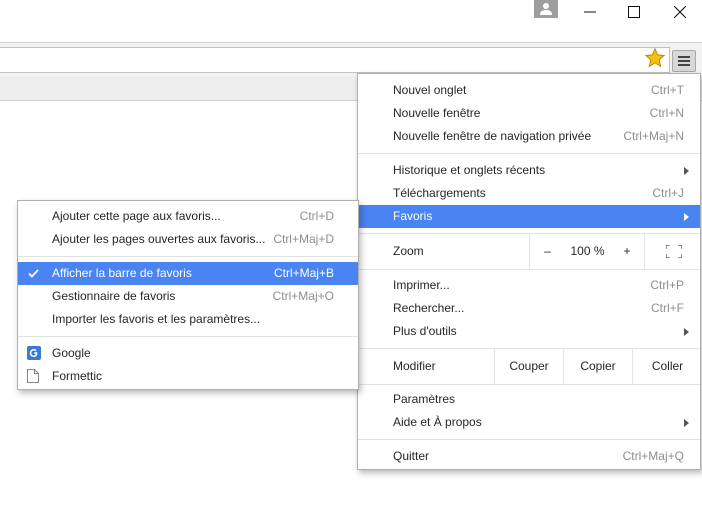 This screenshot has height=518, width=702. What do you see at coordinates (188, 353) in the screenshot?
I see `bookmark-item-google: Google` at bounding box center [188, 353].